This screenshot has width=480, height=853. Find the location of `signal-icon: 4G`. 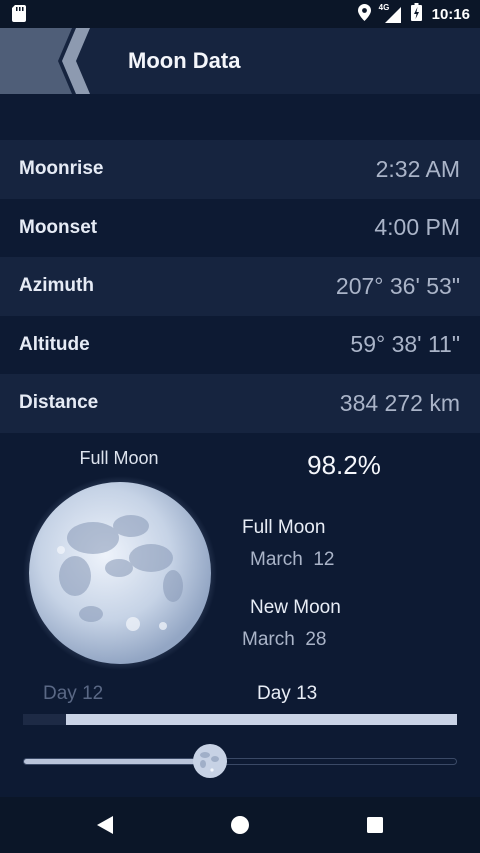

signal-icon: 4G is located at coordinates (391, 13).